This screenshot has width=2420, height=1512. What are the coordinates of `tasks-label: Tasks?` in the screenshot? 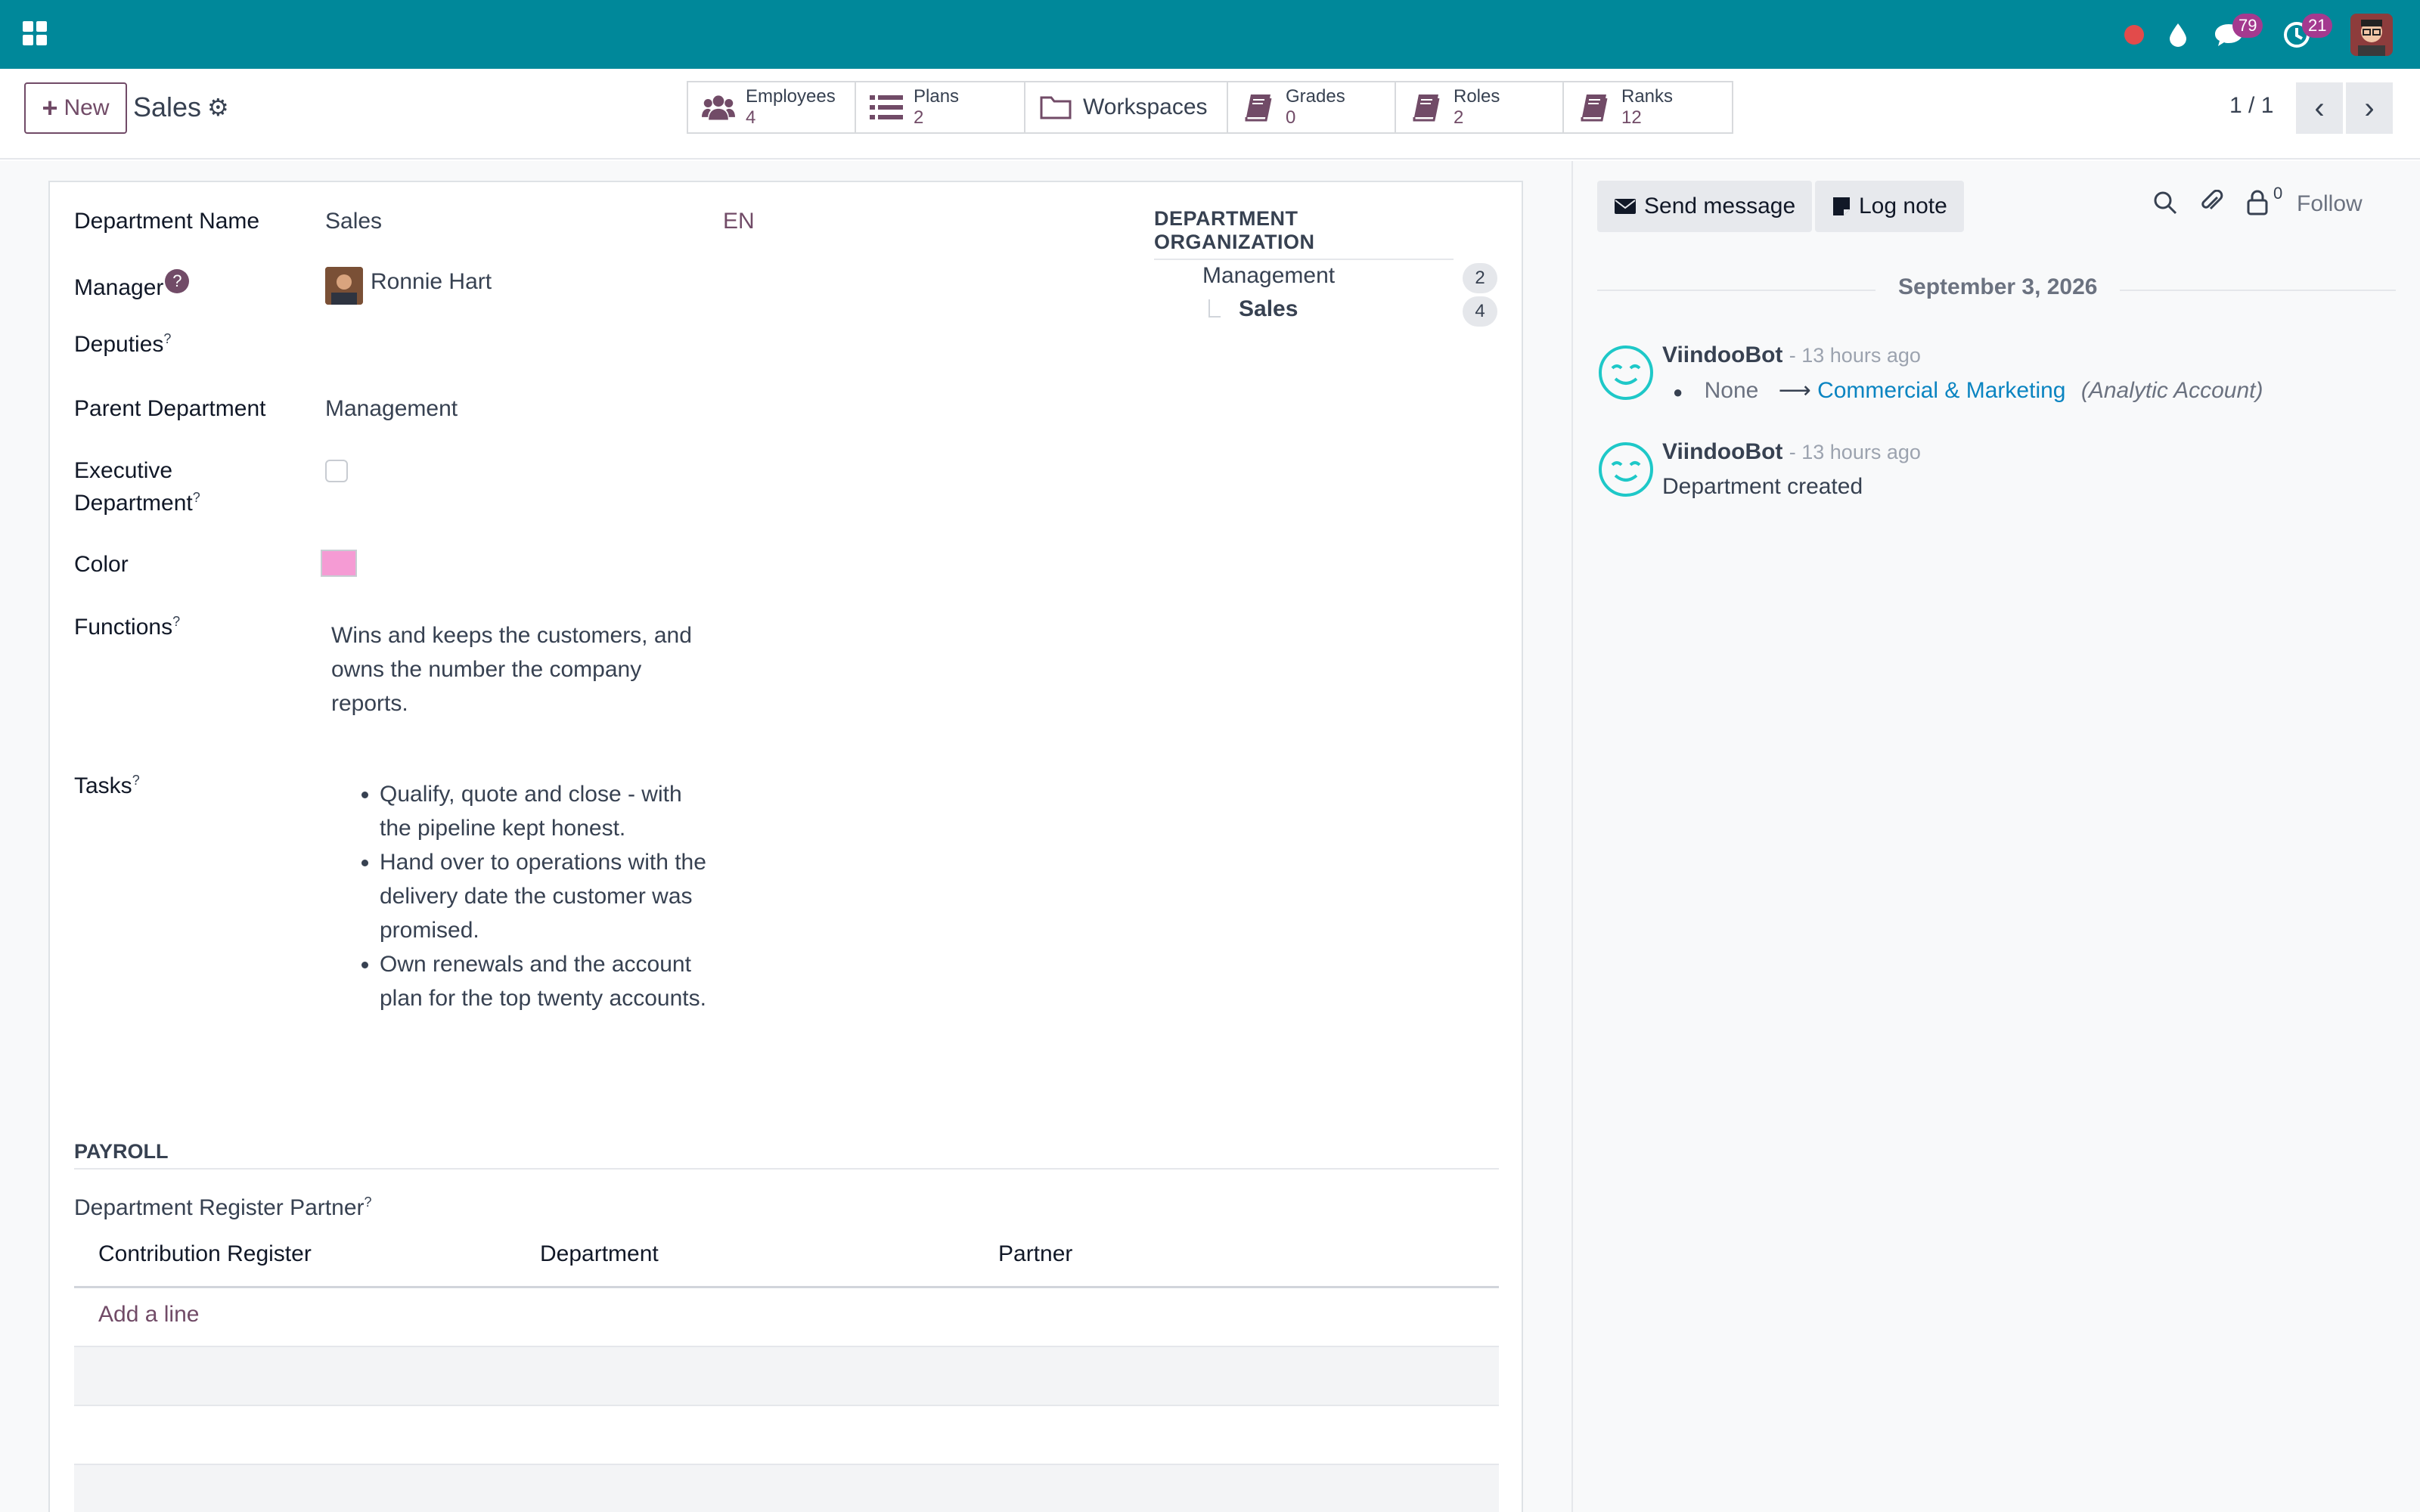 It's located at (107, 786).